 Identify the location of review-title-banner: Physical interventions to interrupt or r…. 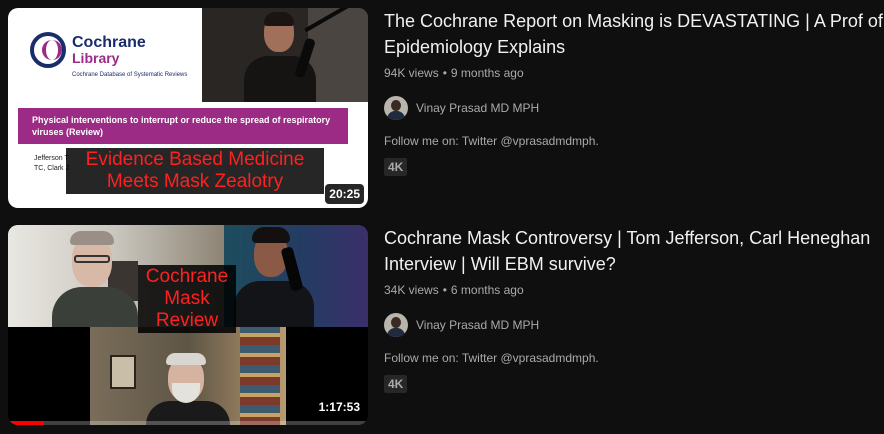
(183, 126).